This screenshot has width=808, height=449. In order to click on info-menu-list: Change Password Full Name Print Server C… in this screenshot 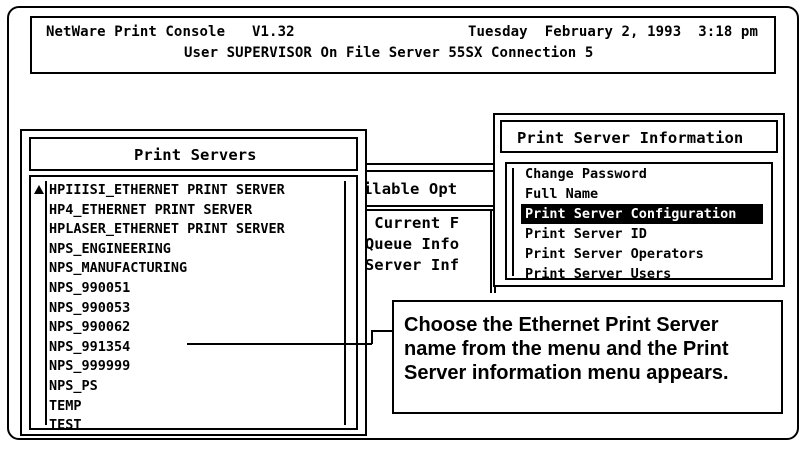, I will do `click(642, 224)`.